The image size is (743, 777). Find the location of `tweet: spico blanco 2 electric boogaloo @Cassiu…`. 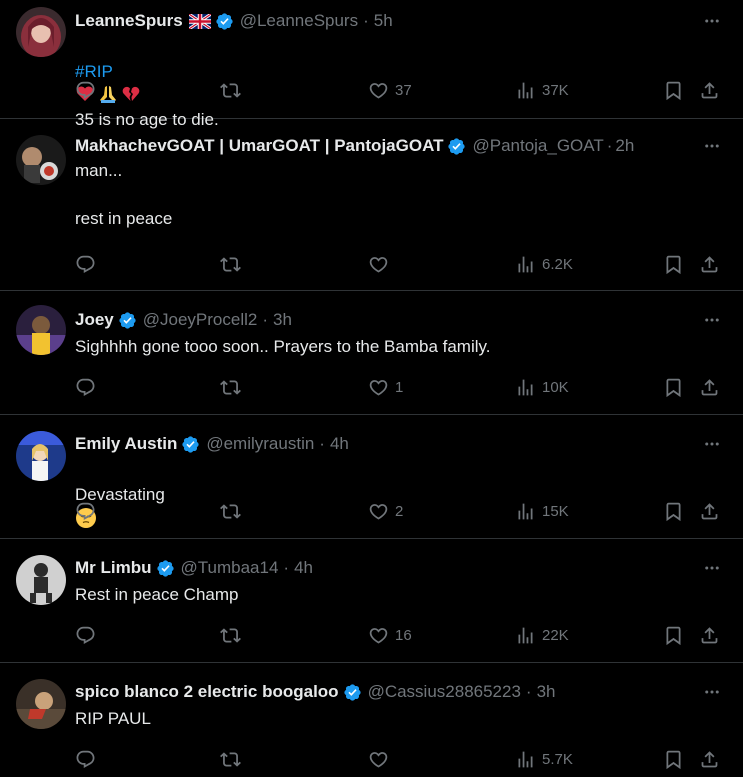

tweet: spico blanco 2 electric boogaloo @Cassiu… is located at coordinates (371, 720).